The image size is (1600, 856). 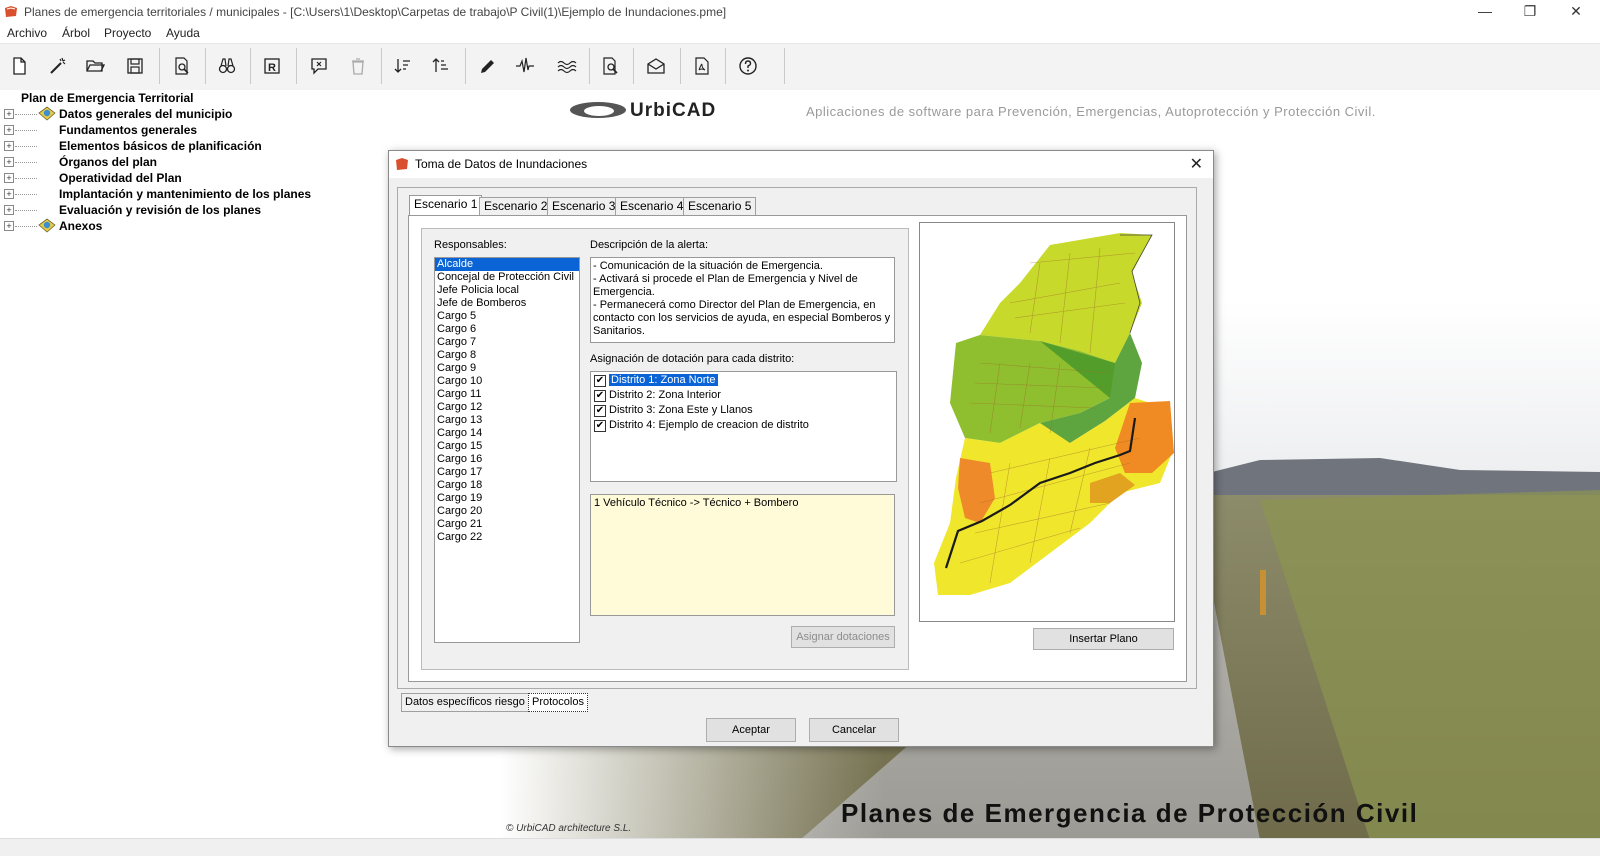 What do you see at coordinates (507, 290) in the screenshot?
I see `list-item: Jefe Policia local` at bounding box center [507, 290].